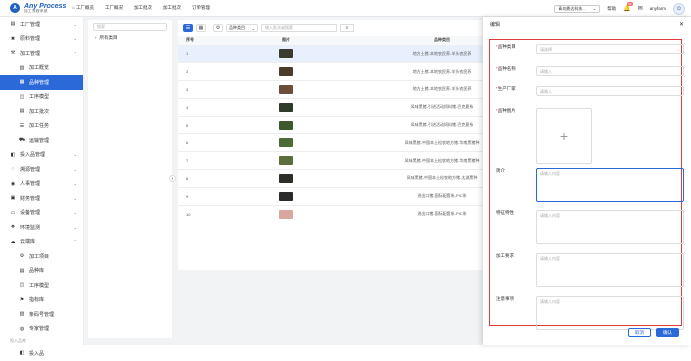  Describe the element at coordinates (41, 184) in the screenshot. I see `sidebar-item: ◉ 人事管理 ⌄` at that location.